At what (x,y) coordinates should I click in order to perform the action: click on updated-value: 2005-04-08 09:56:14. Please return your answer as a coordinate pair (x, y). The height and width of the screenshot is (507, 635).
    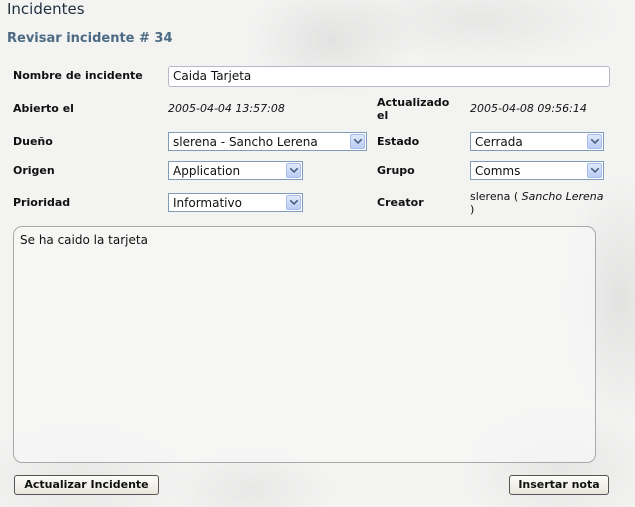
    Looking at the image, I should click on (528, 108).